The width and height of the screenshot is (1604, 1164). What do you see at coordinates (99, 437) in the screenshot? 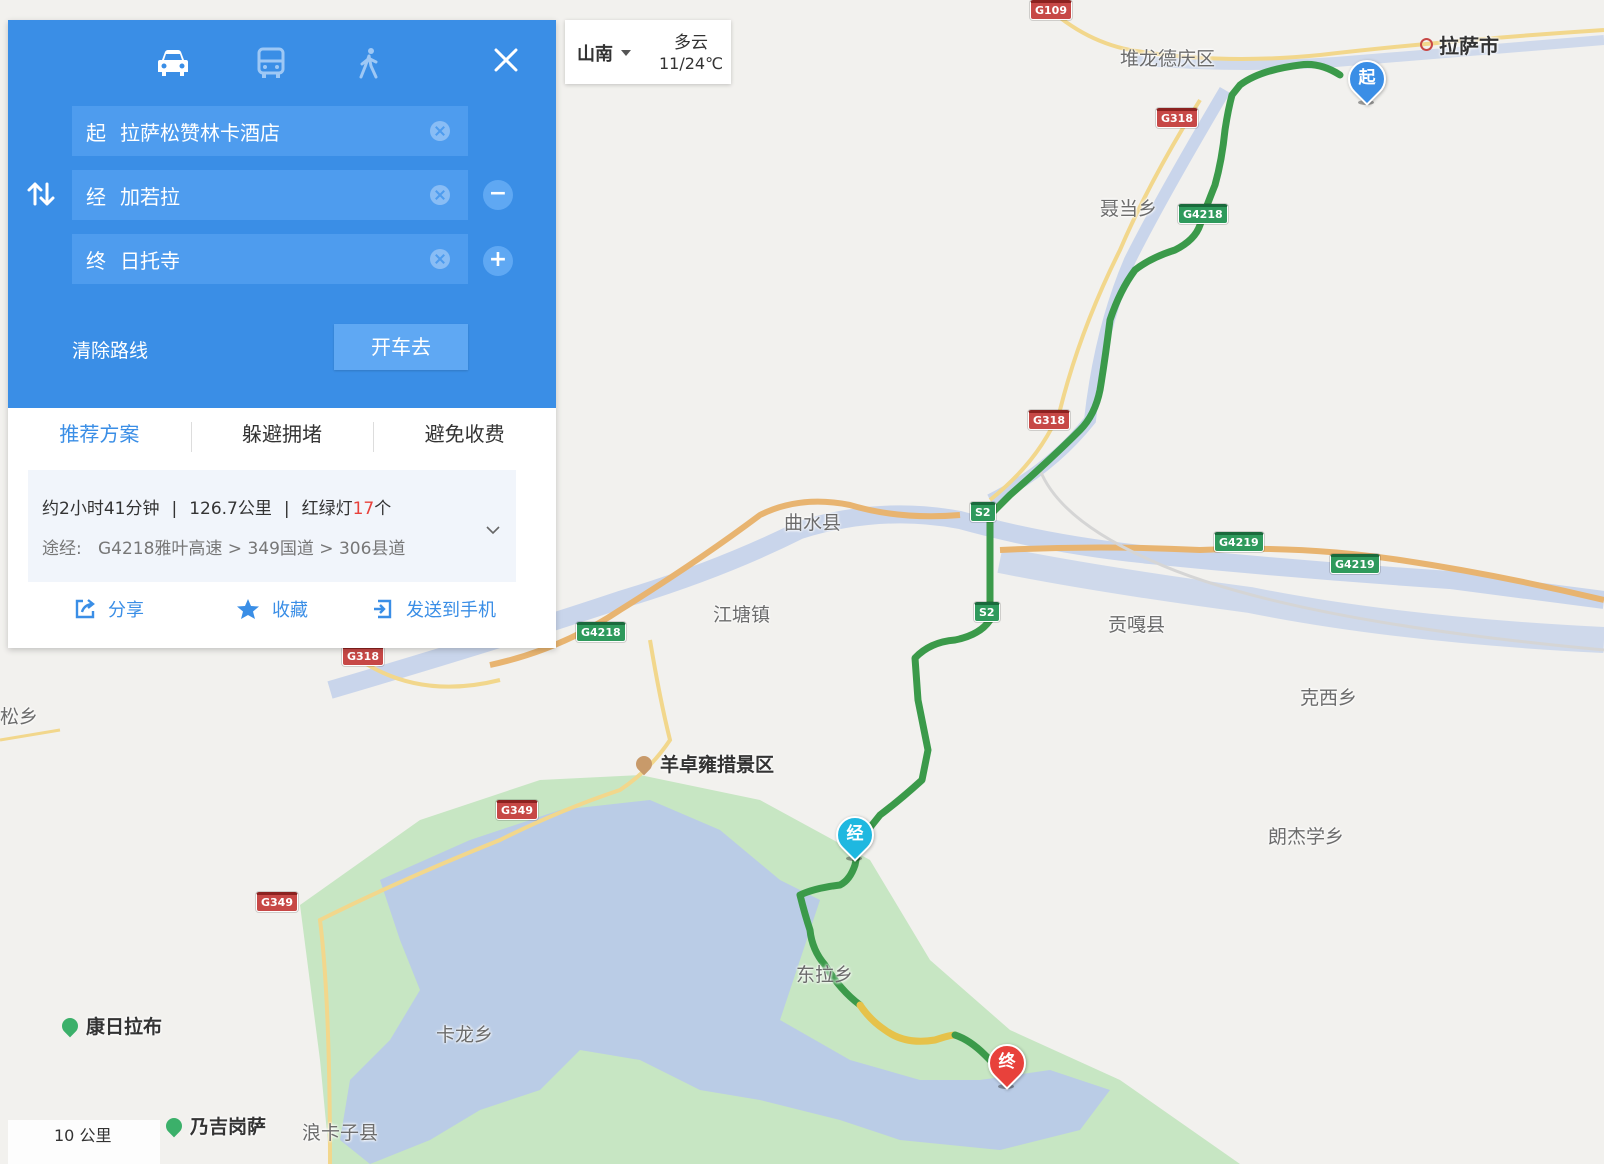
I see `tab-recommended: 推荐方案` at bounding box center [99, 437].